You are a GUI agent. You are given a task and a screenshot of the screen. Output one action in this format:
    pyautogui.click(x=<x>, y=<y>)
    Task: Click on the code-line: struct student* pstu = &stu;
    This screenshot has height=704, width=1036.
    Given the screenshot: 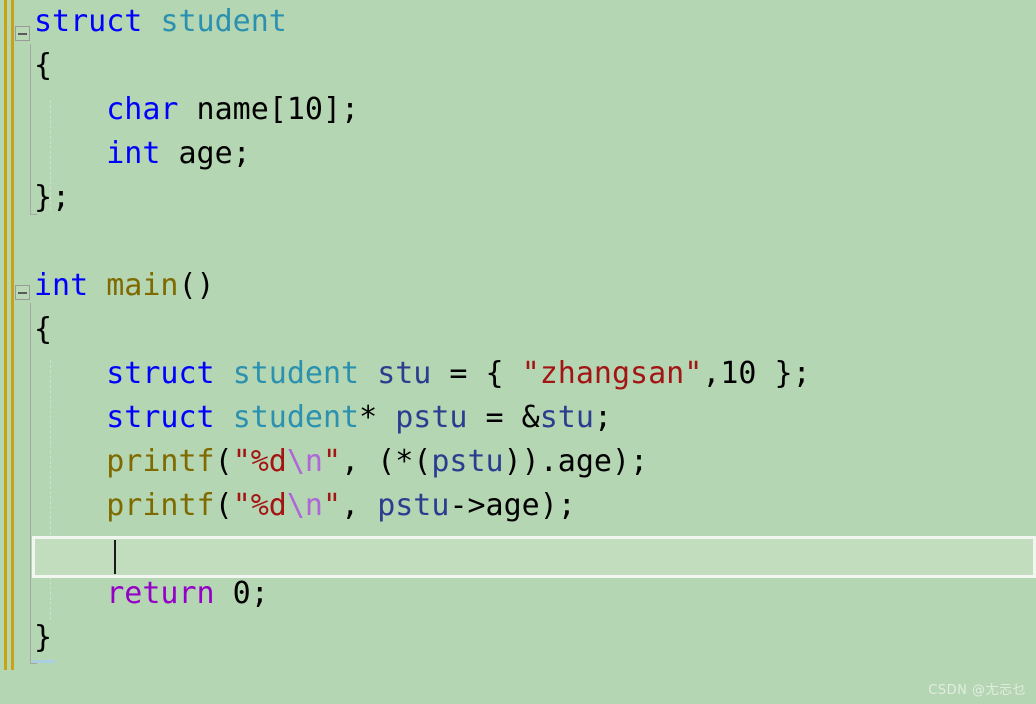 What is the action you would take?
    pyautogui.click(x=405, y=418)
    